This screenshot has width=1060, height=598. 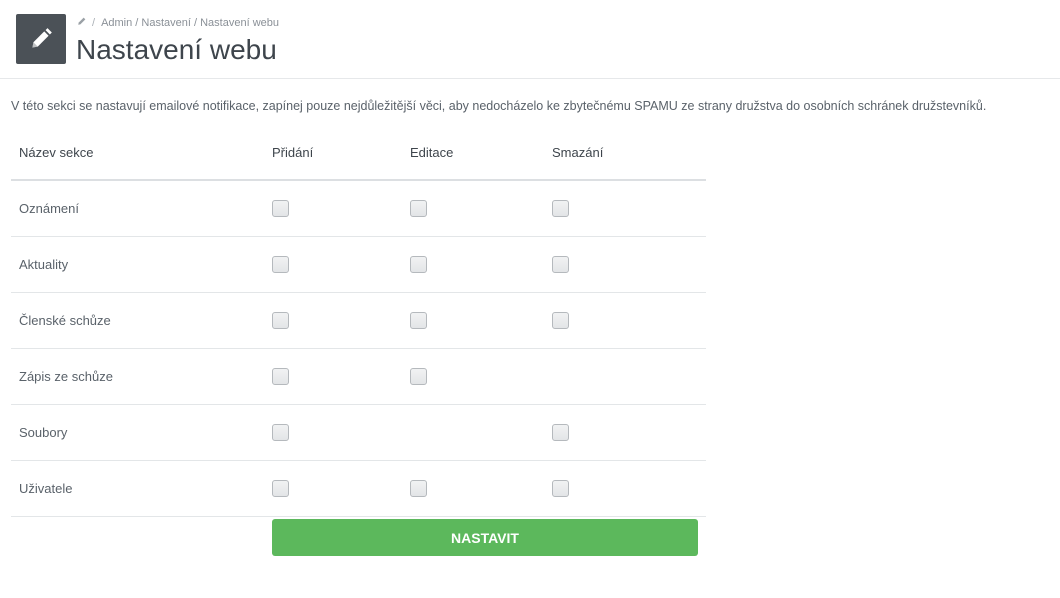 I want to click on breadcrumb-path: Admin / Nastavení / Nastavení webu, so click(x=190, y=22).